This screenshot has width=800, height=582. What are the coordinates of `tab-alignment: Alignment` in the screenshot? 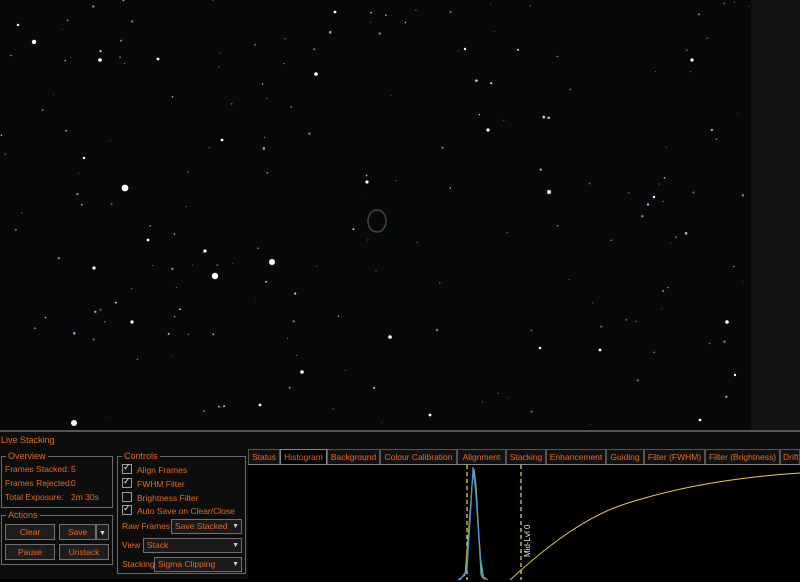 It's located at (481, 456).